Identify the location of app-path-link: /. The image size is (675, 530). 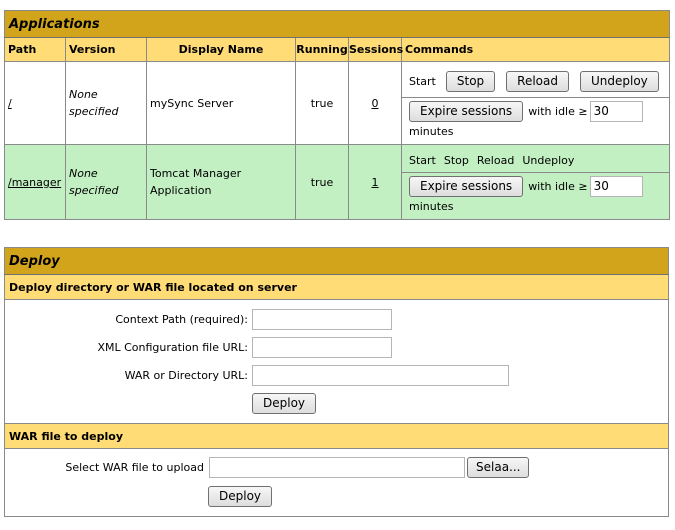
(10, 103).